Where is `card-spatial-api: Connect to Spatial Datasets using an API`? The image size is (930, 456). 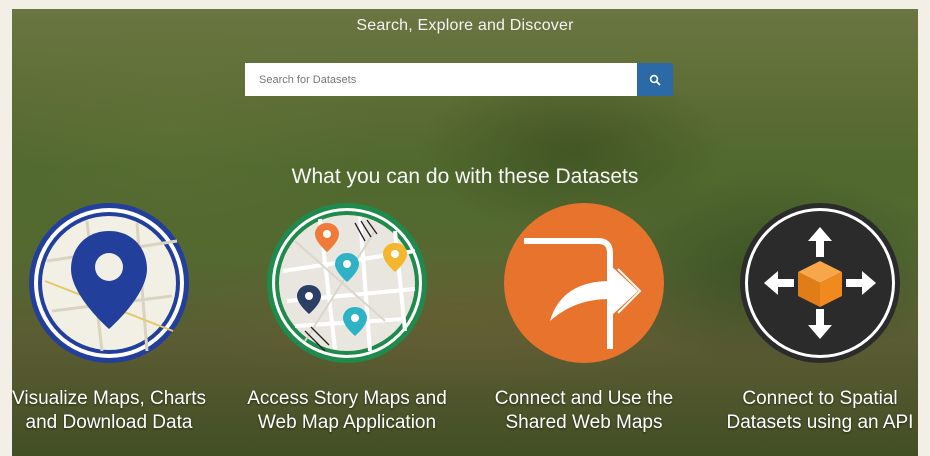
card-spatial-api: Connect to Spatial Datasets using an API is located at coordinates (819, 318).